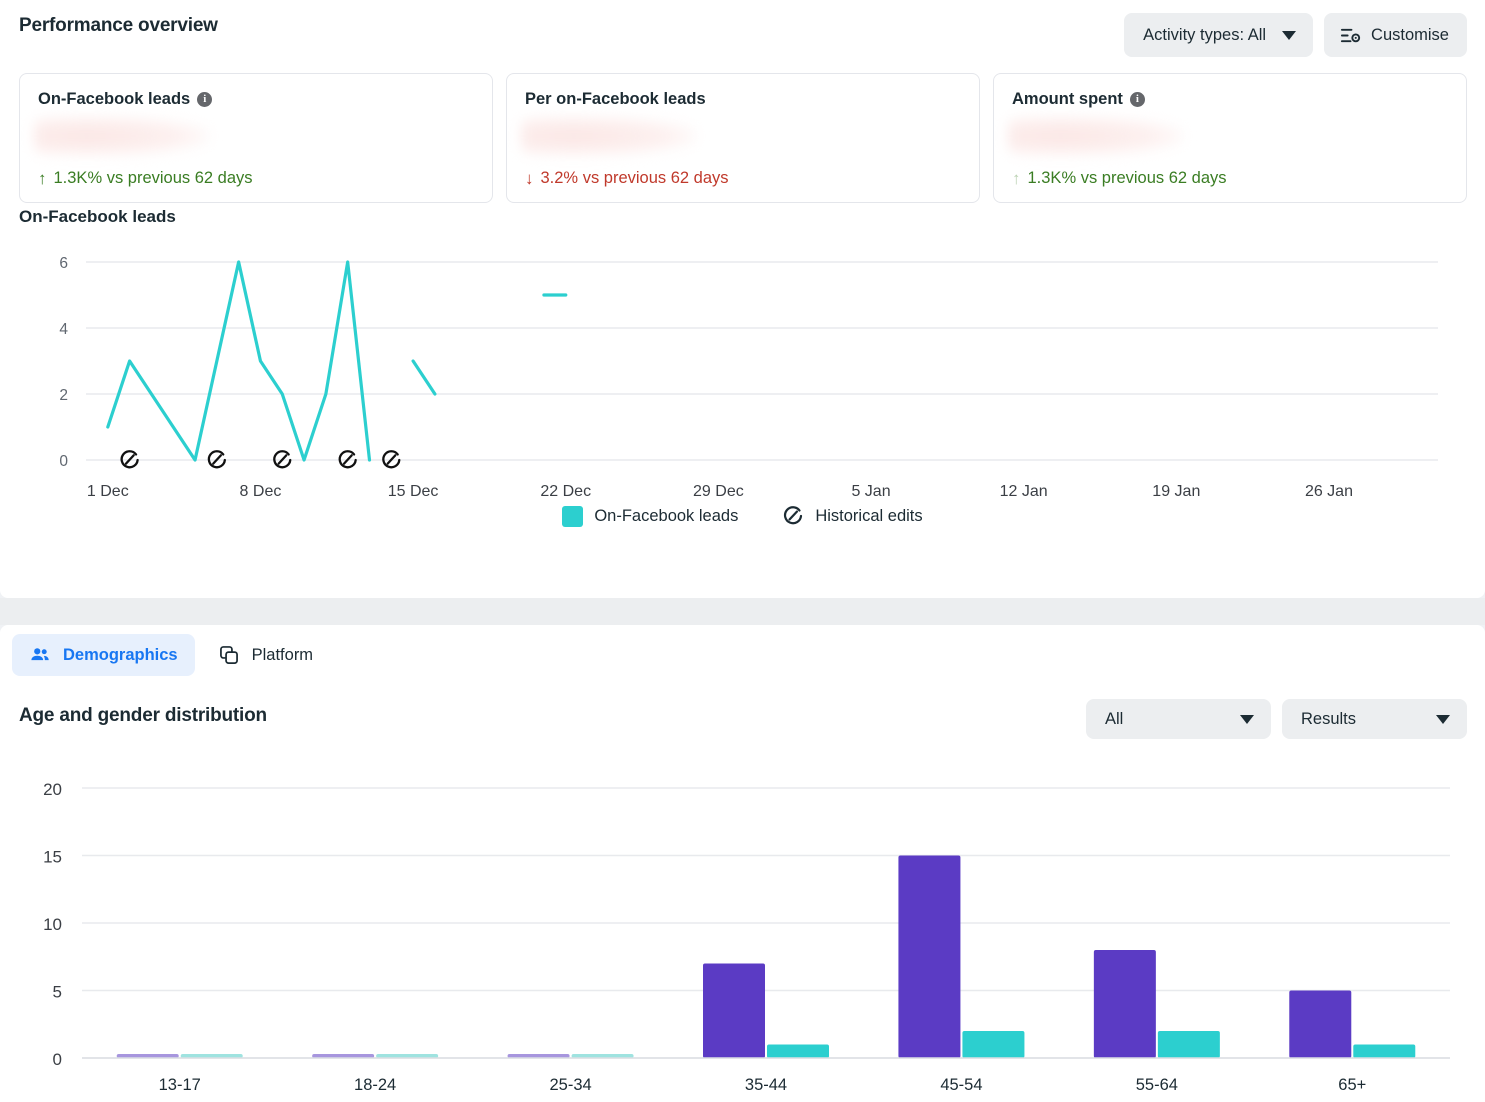 The width and height of the screenshot is (1485, 1102). Describe the element at coordinates (529, 178) in the screenshot. I see `arrow-down-icon: ↓` at that location.